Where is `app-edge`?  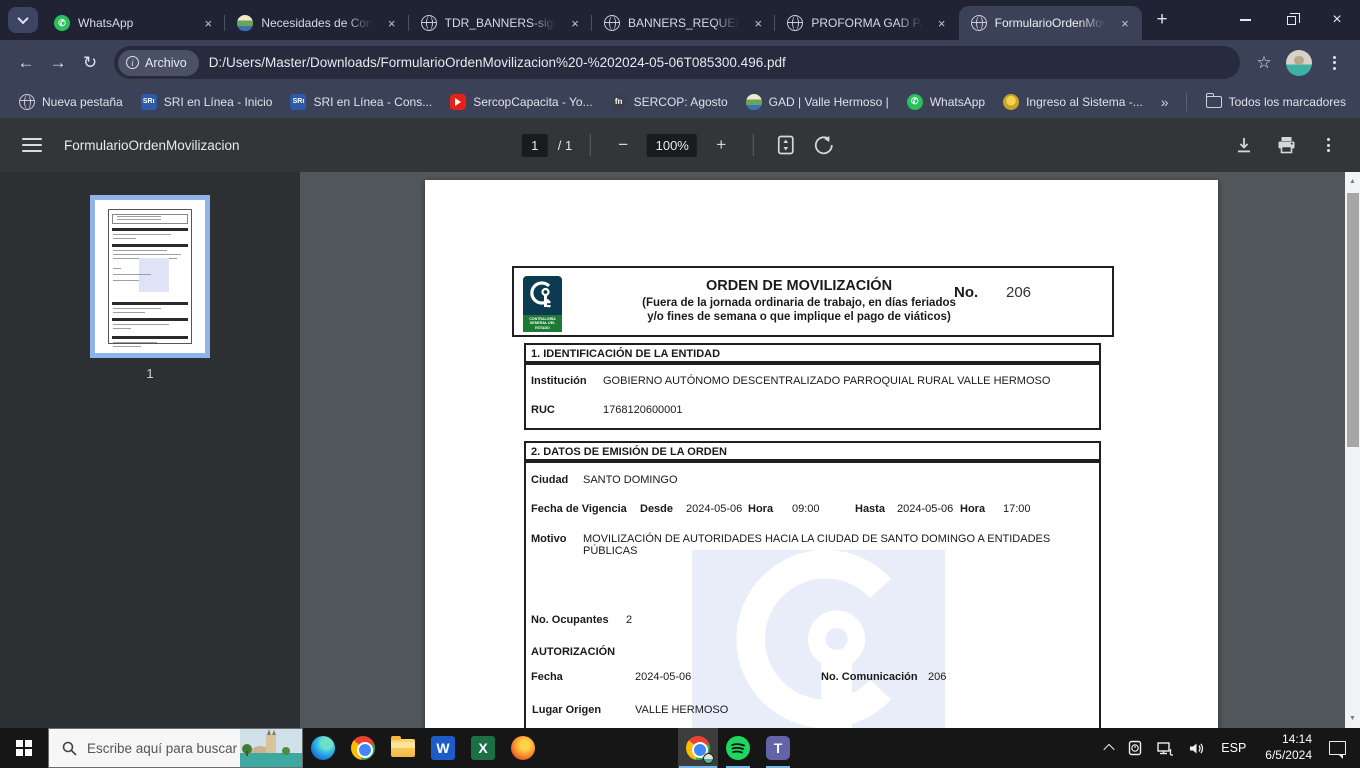 app-edge is located at coordinates (323, 748).